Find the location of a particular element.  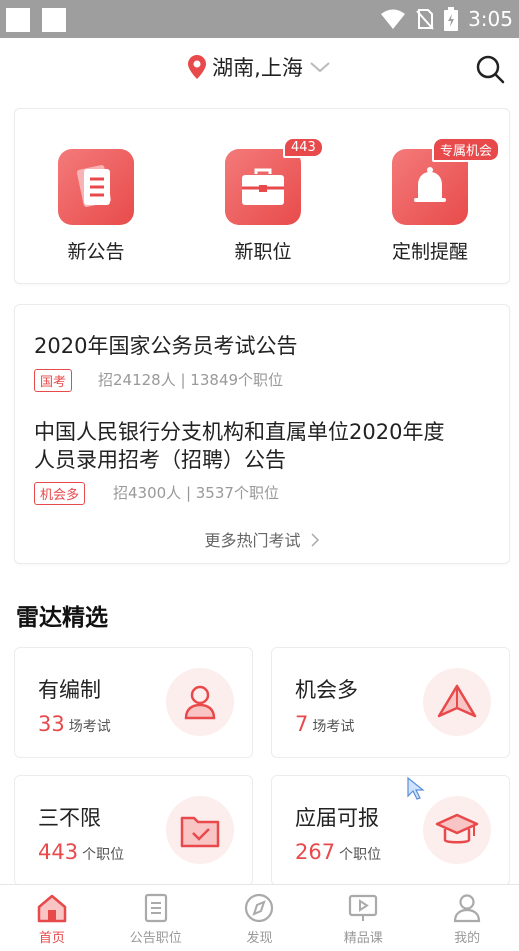

chevron-right-icon is located at coordinates (315, 540).